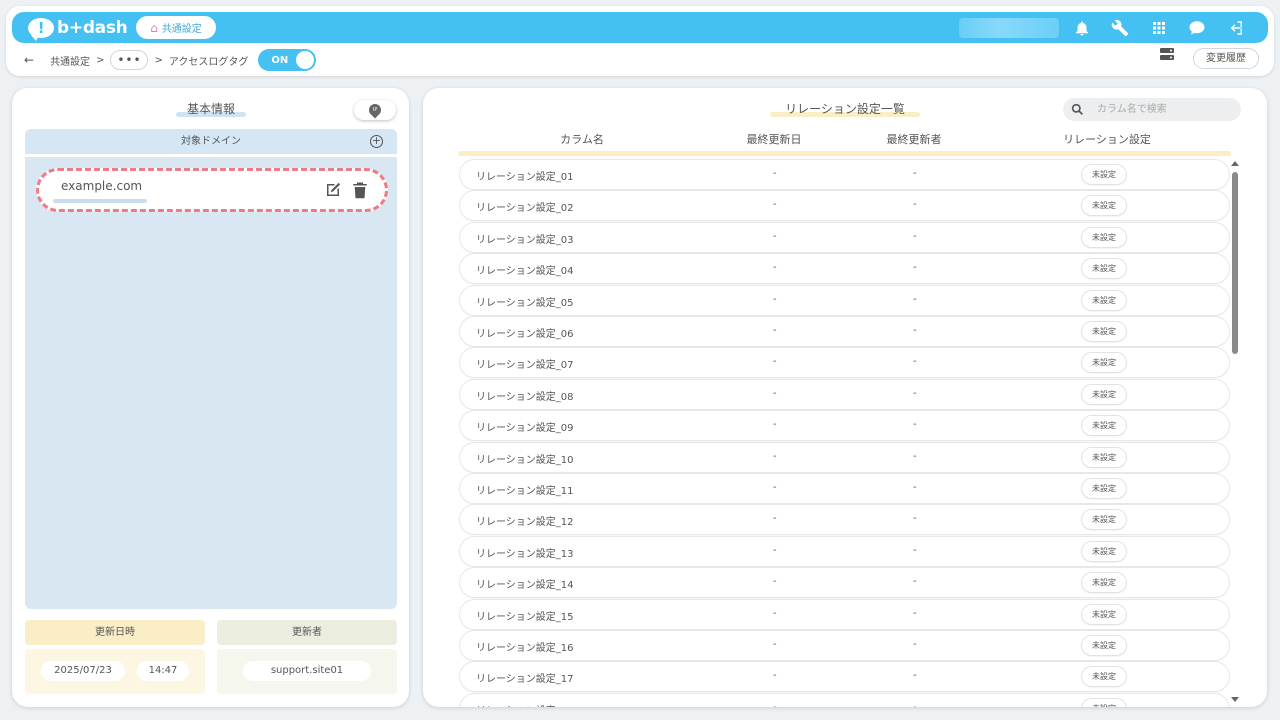 This screenshot has width=1280, height=720. I want to click on column-header-updated-by: 最終更新者, so click(914, 139).